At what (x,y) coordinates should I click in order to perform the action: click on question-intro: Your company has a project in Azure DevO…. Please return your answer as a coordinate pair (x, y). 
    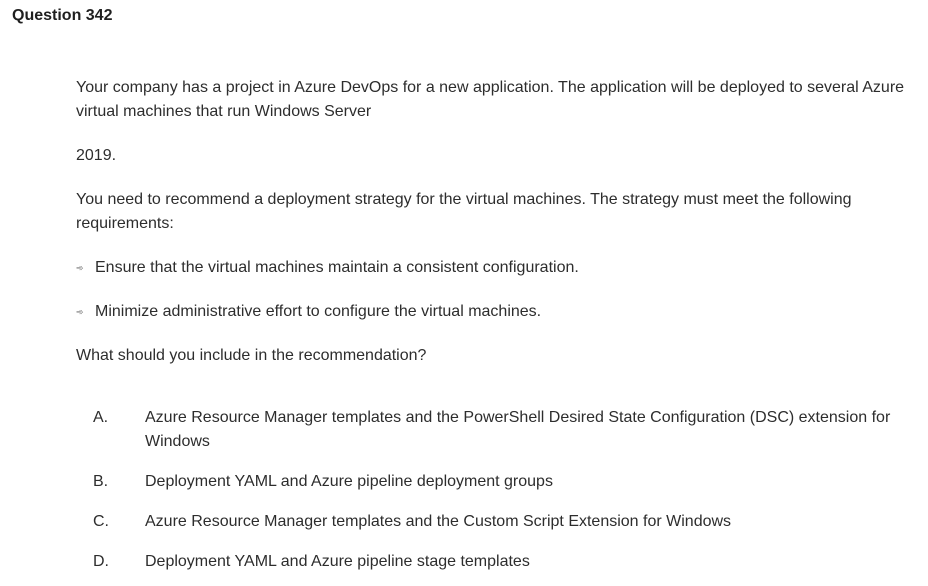
    Looking at the image, I should click on (490, 99).